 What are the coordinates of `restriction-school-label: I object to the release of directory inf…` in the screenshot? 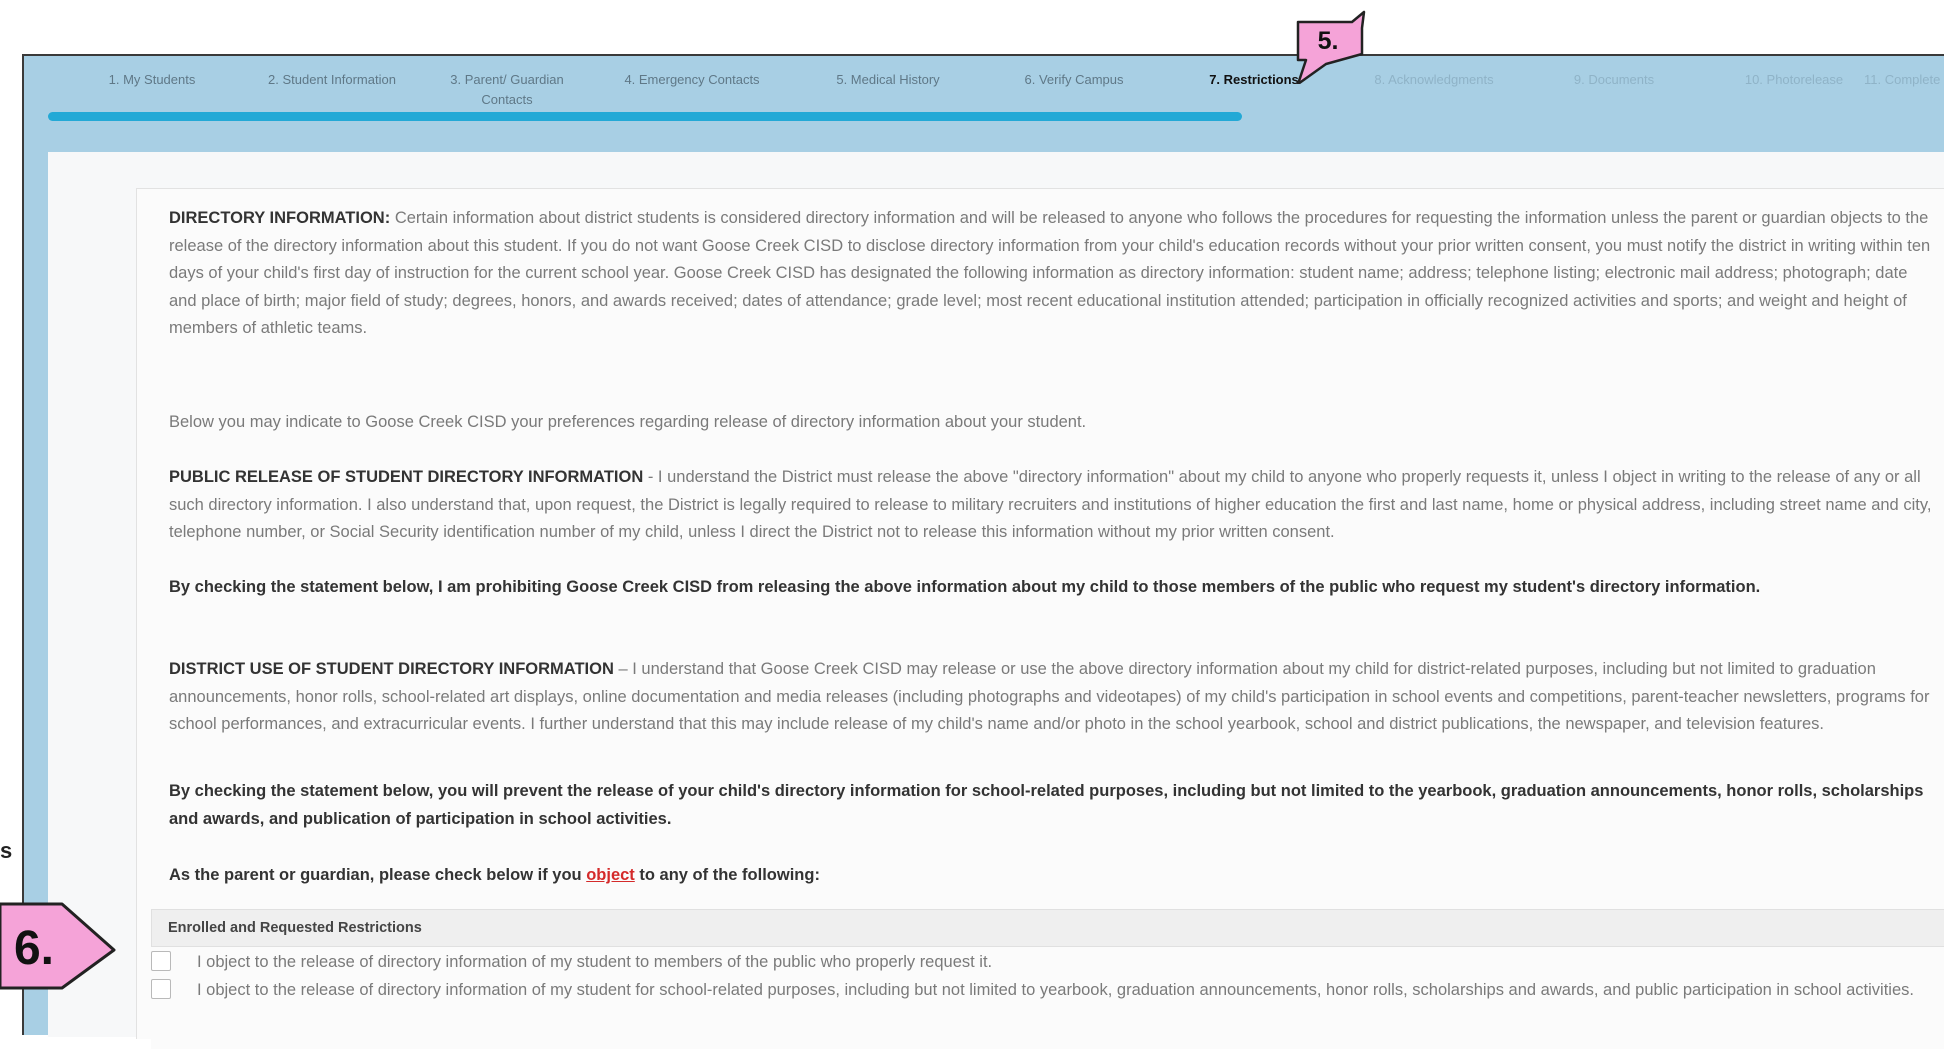 It's located at (1070, 991).